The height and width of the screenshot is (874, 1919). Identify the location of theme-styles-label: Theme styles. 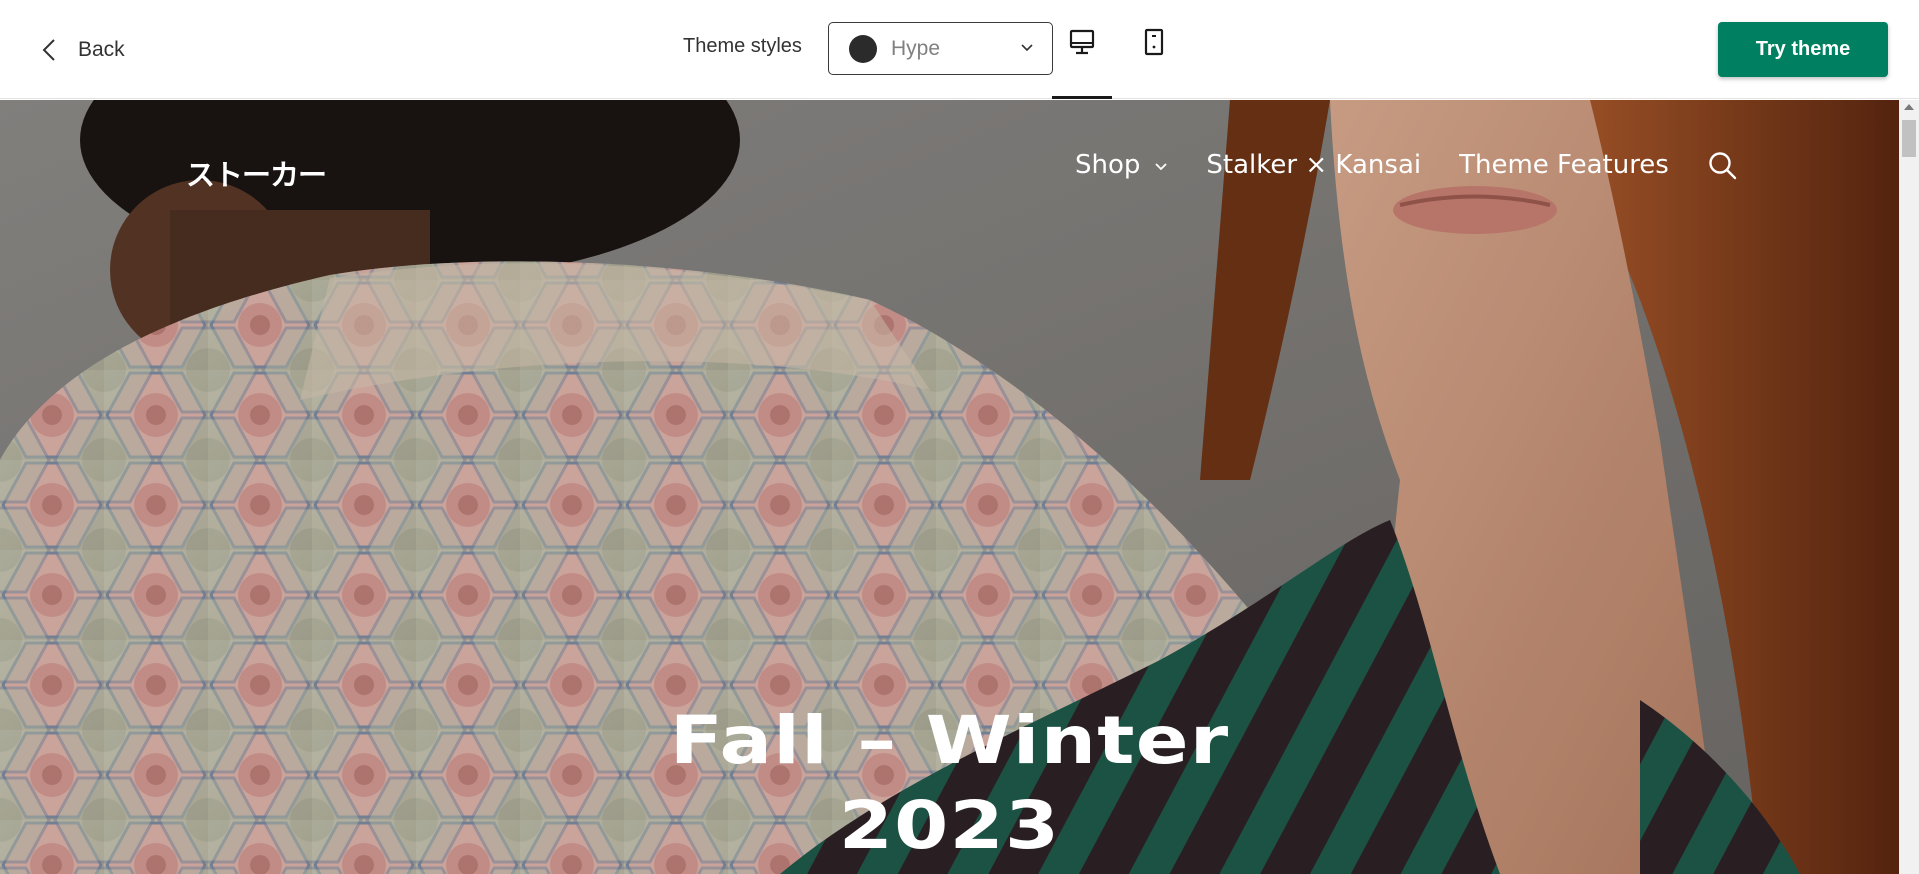
(742, 46).